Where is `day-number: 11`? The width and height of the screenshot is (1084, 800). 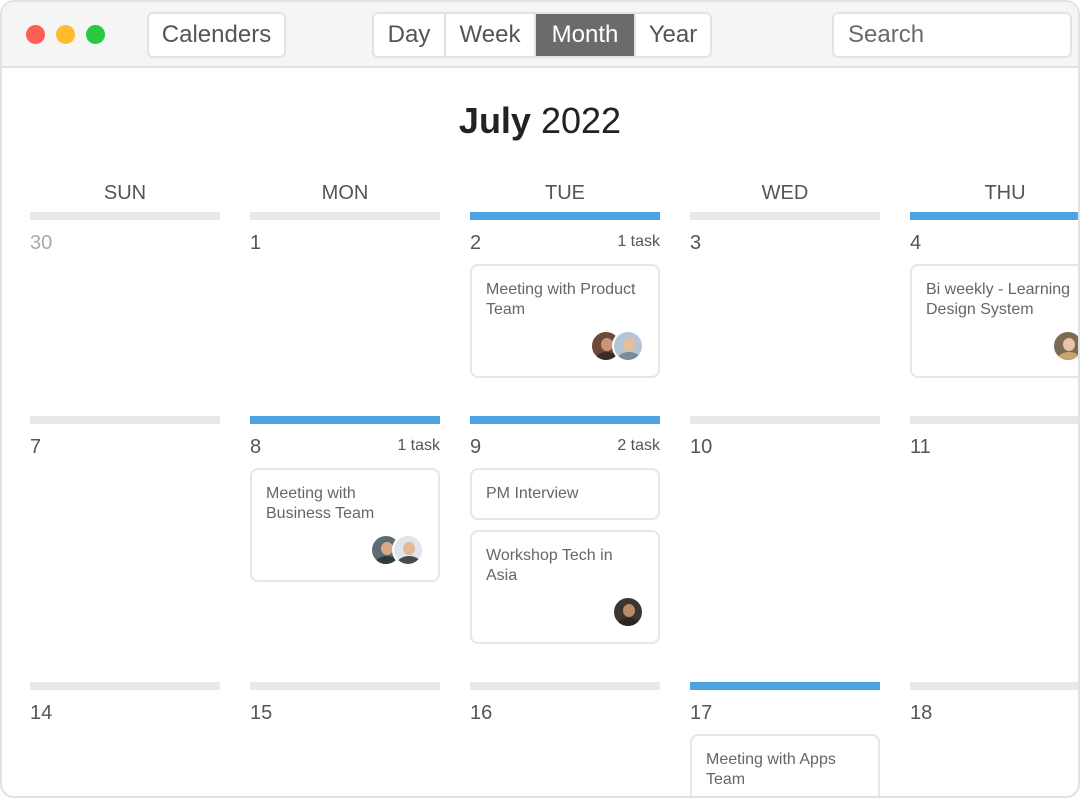
day-number: 11 is located at coordinates (920, 447).